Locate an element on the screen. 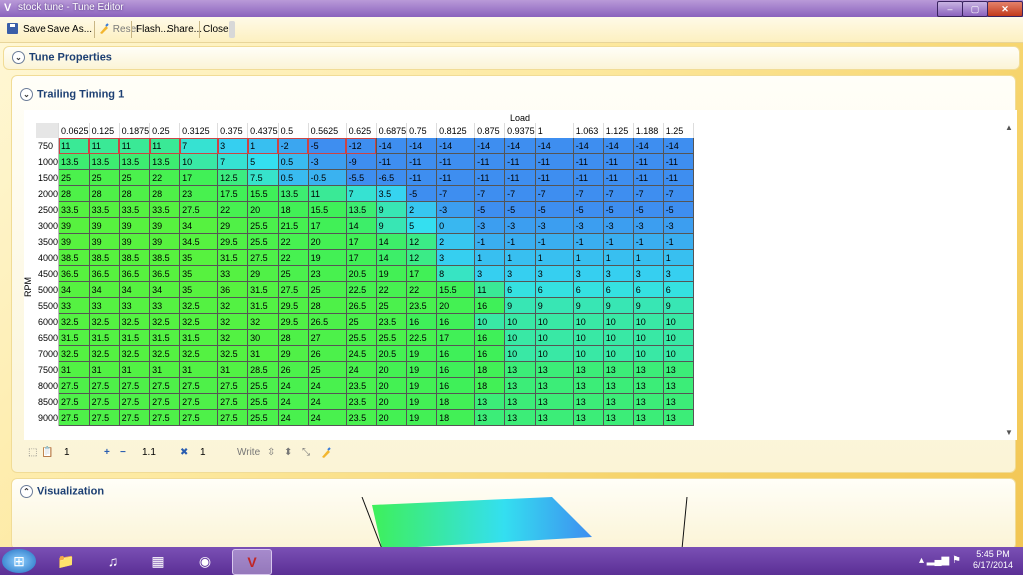 This screenshot has width=1023, height=575. table-cell: -1 is located at coordinates (648, 241).